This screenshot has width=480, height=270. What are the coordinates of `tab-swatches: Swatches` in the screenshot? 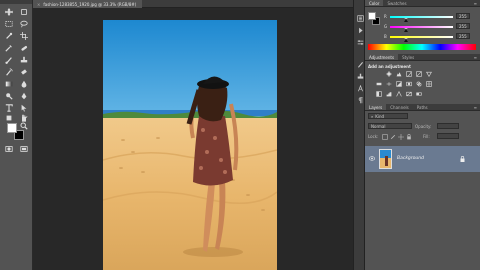 It's located at (396, 3).